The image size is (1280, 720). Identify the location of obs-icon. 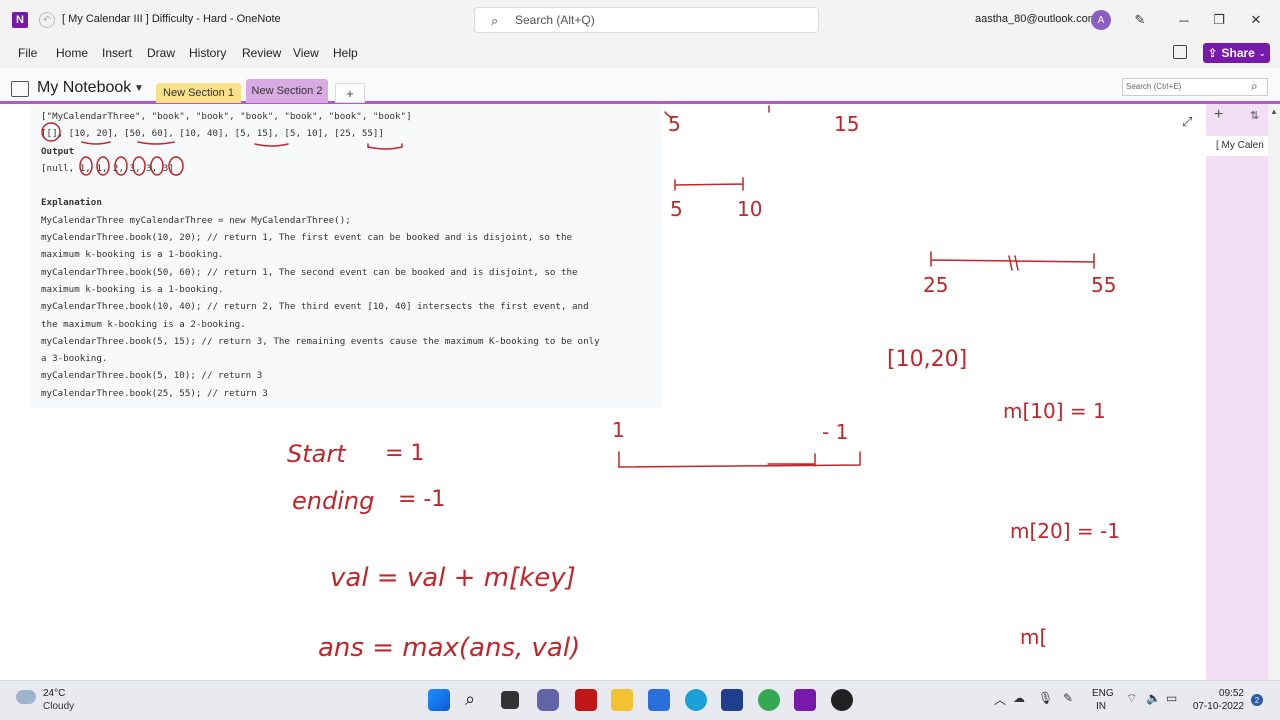
(842, 700).